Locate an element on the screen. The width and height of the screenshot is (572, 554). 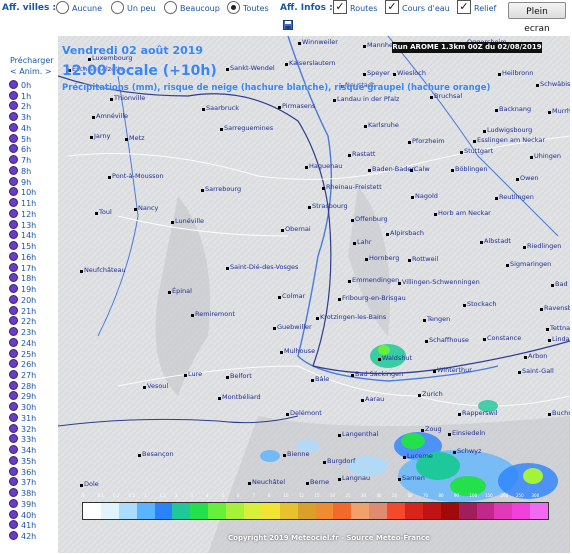
hour-label: 7h is located at coordinates (26, 160).